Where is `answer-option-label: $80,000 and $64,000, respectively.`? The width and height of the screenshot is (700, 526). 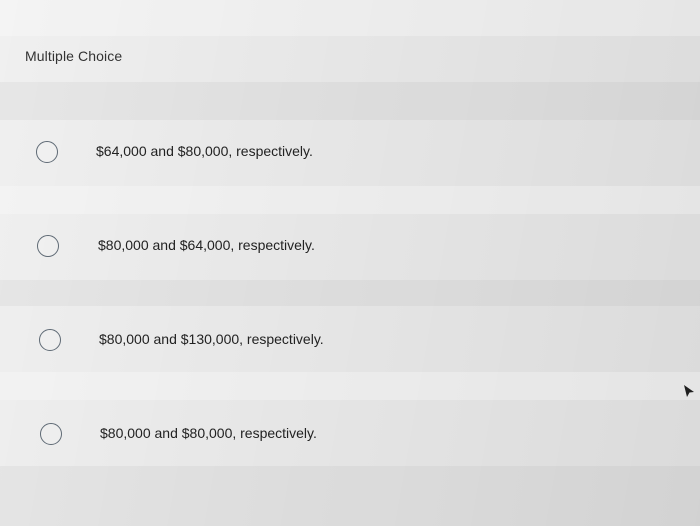
answer-option-label: $80,000 and $64,000, respectively. is located at coordinates (206, 245).